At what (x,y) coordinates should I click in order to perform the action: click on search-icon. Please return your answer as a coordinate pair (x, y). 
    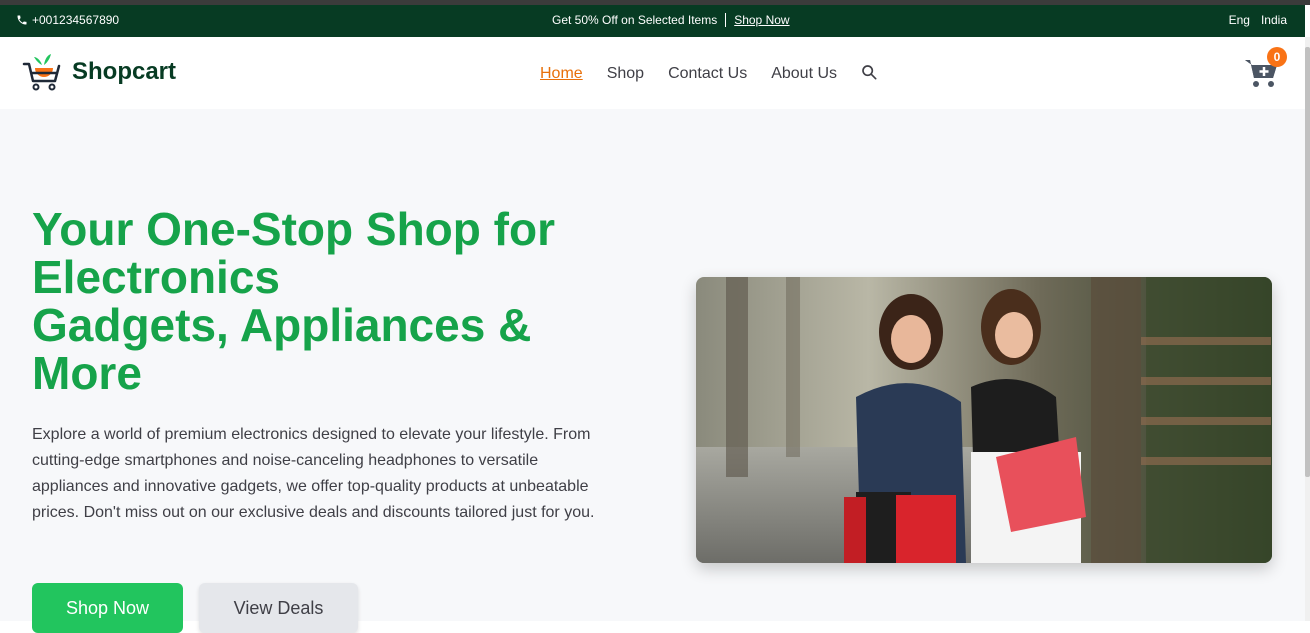
    Looking at the image, I should click on (869, 72).